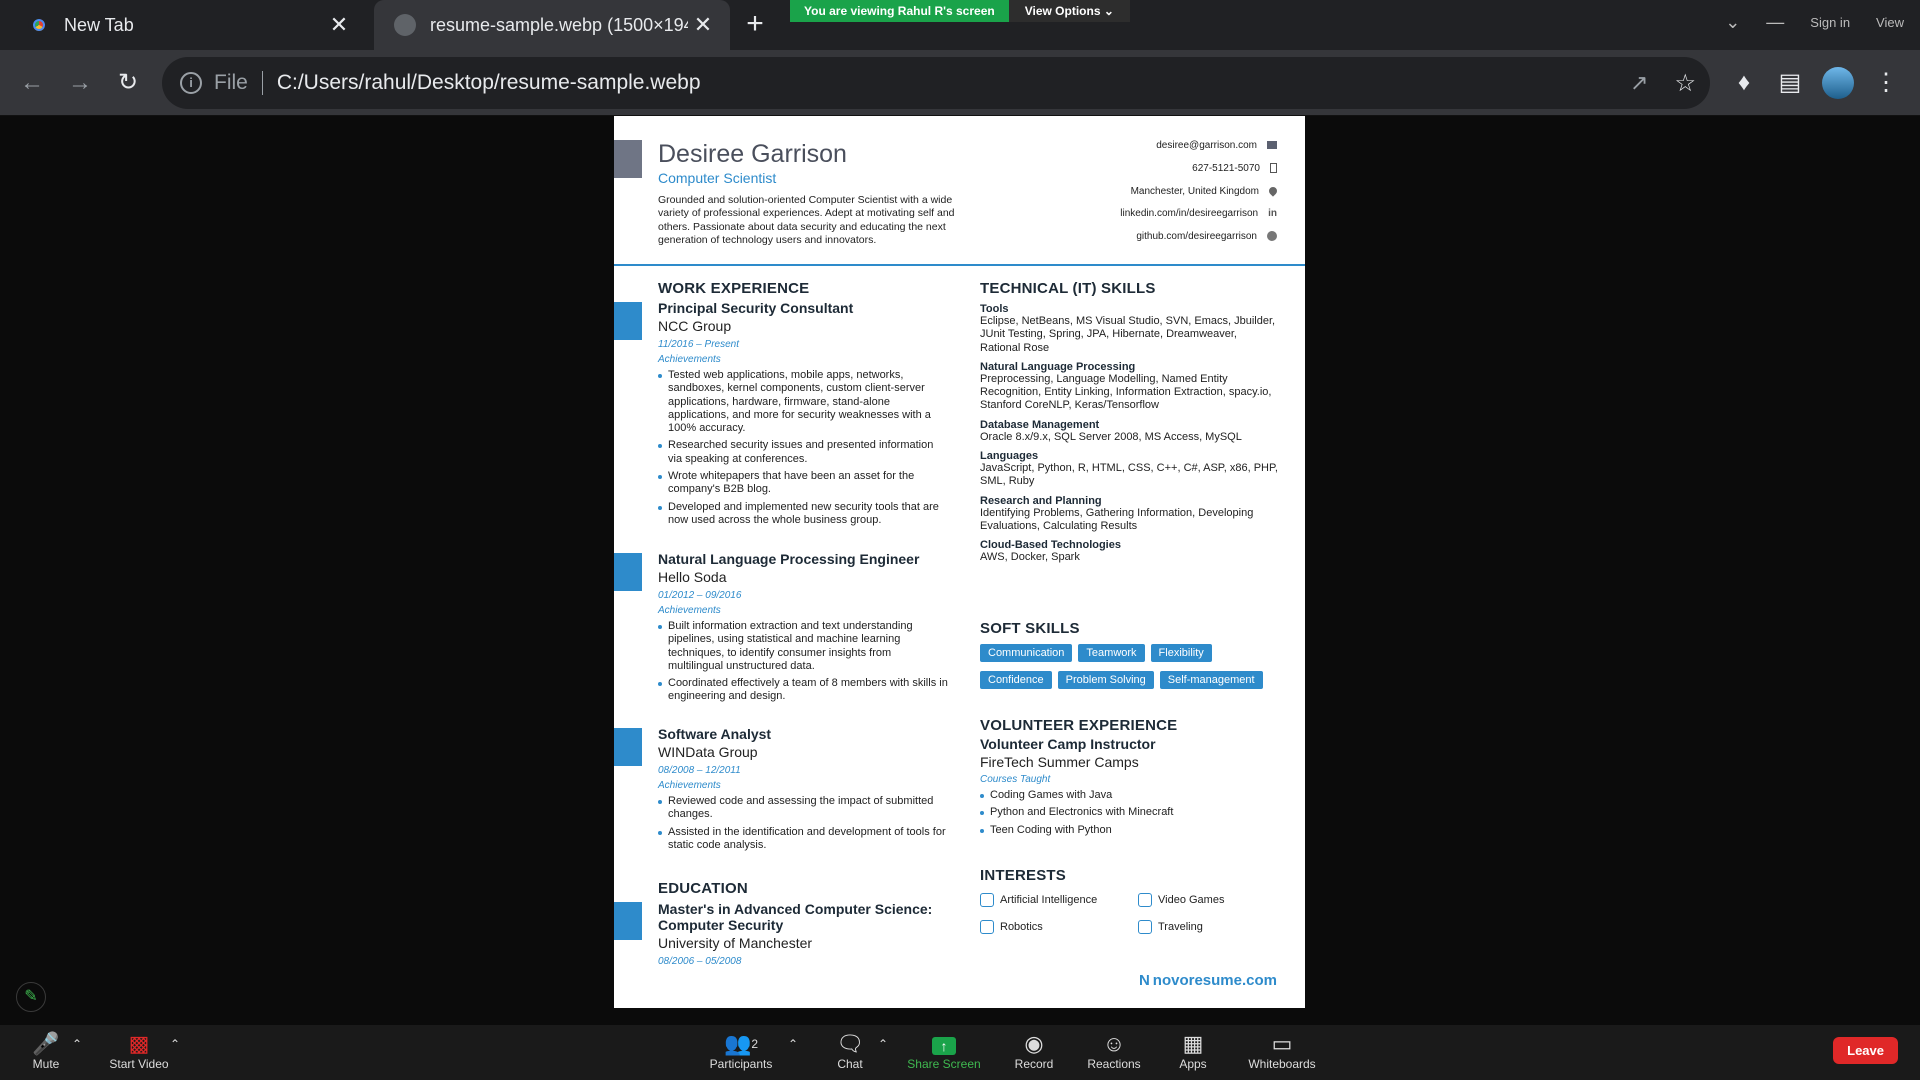 The height and width of the screenshot is (1080, 1920). Describe the element at coordinates (756, 308) in the screenshot. I see `job-title: Principal Security Consultant` at that location.